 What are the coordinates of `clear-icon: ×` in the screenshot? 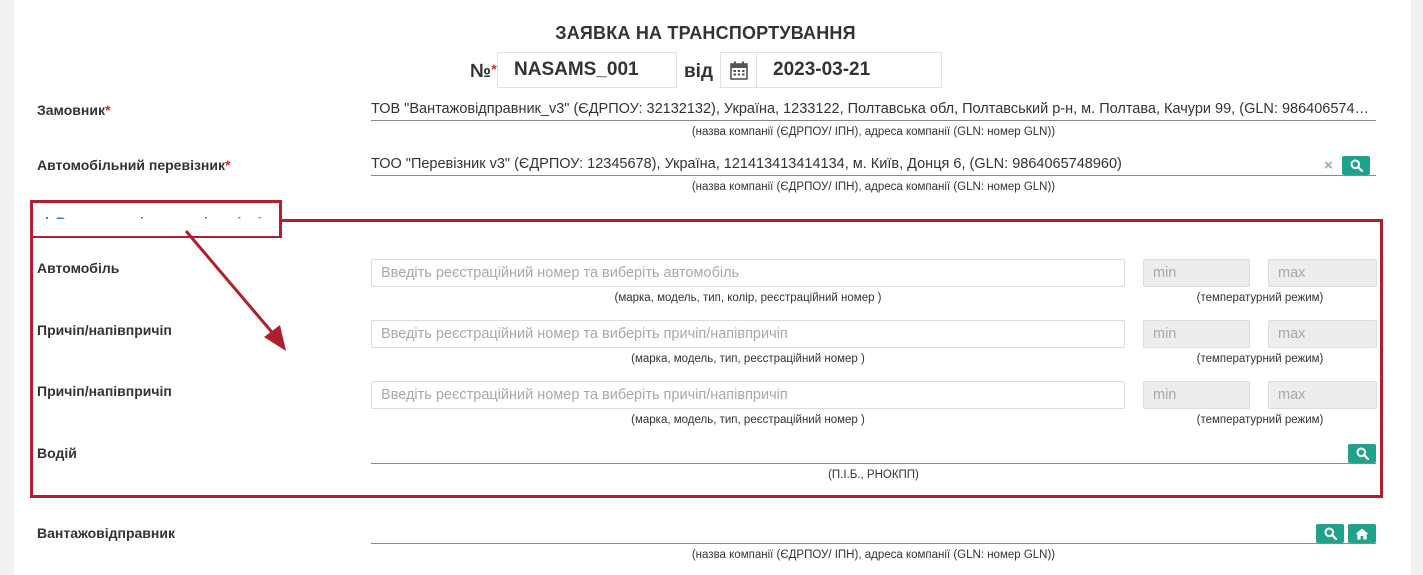 It's located at (1328, 165).